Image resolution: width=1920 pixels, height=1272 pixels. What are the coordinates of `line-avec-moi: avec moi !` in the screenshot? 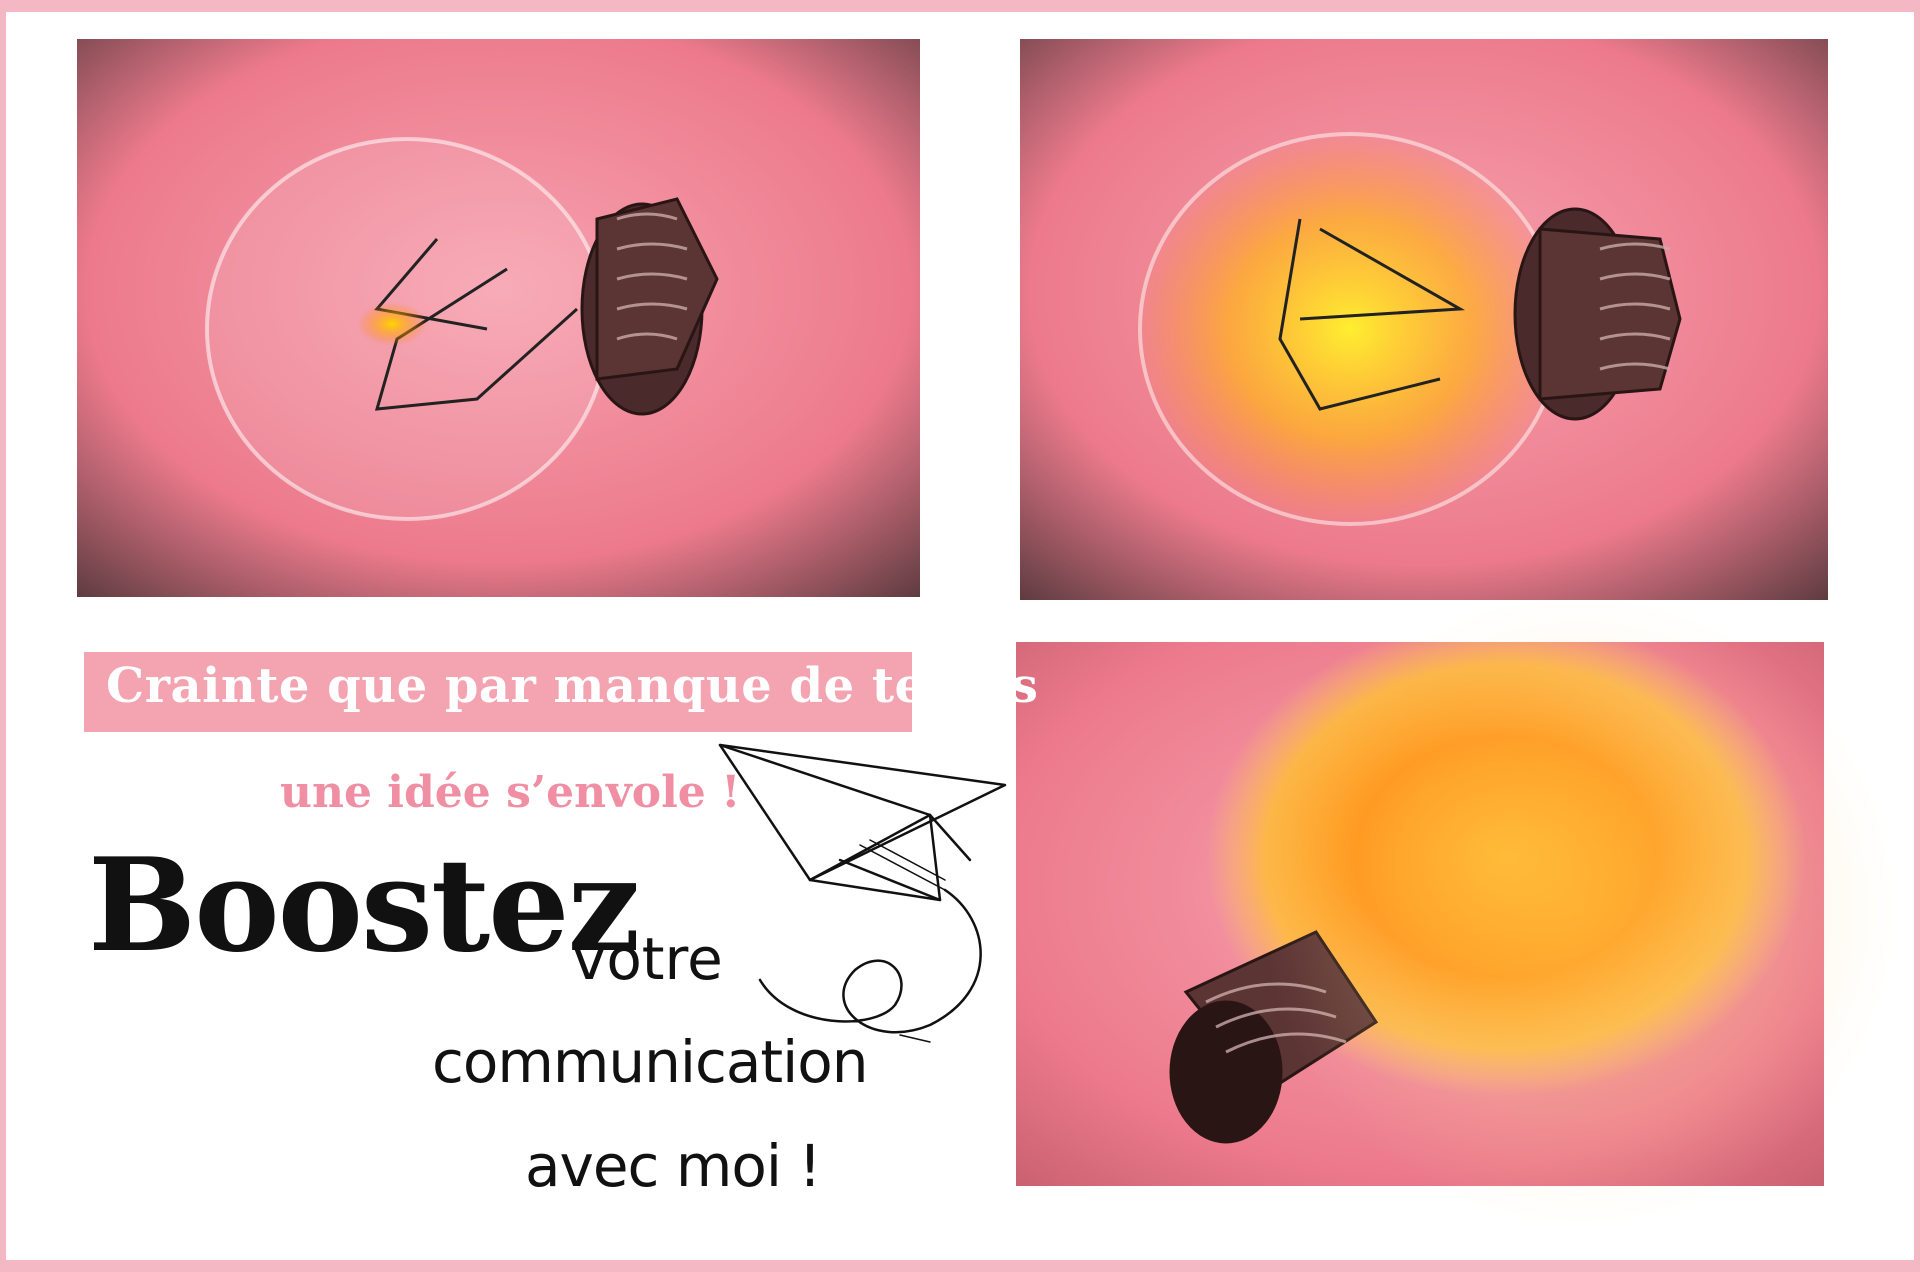 It's located at (673, 1166).